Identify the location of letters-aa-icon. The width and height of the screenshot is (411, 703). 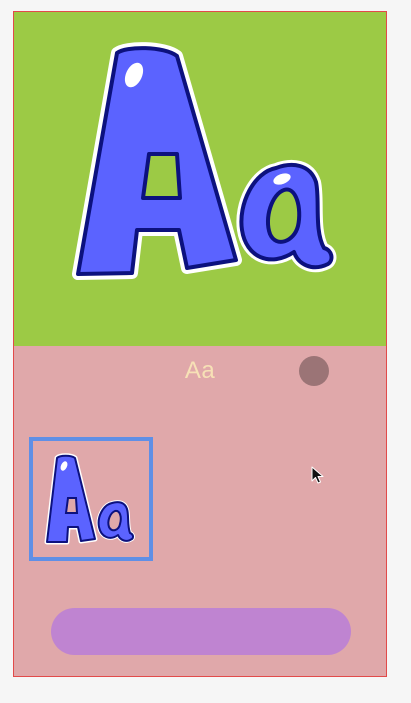
(90, 499).